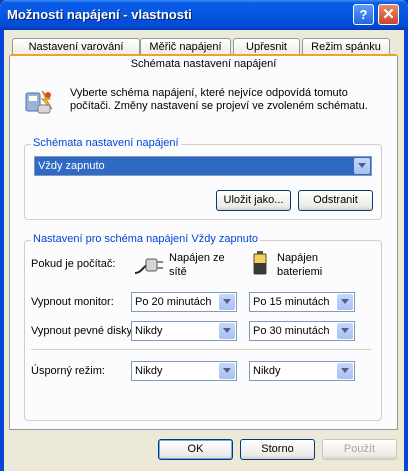  I want to click on turn-off-hard-disks-label: Vypnout pevné disky:, so click(83, 331).